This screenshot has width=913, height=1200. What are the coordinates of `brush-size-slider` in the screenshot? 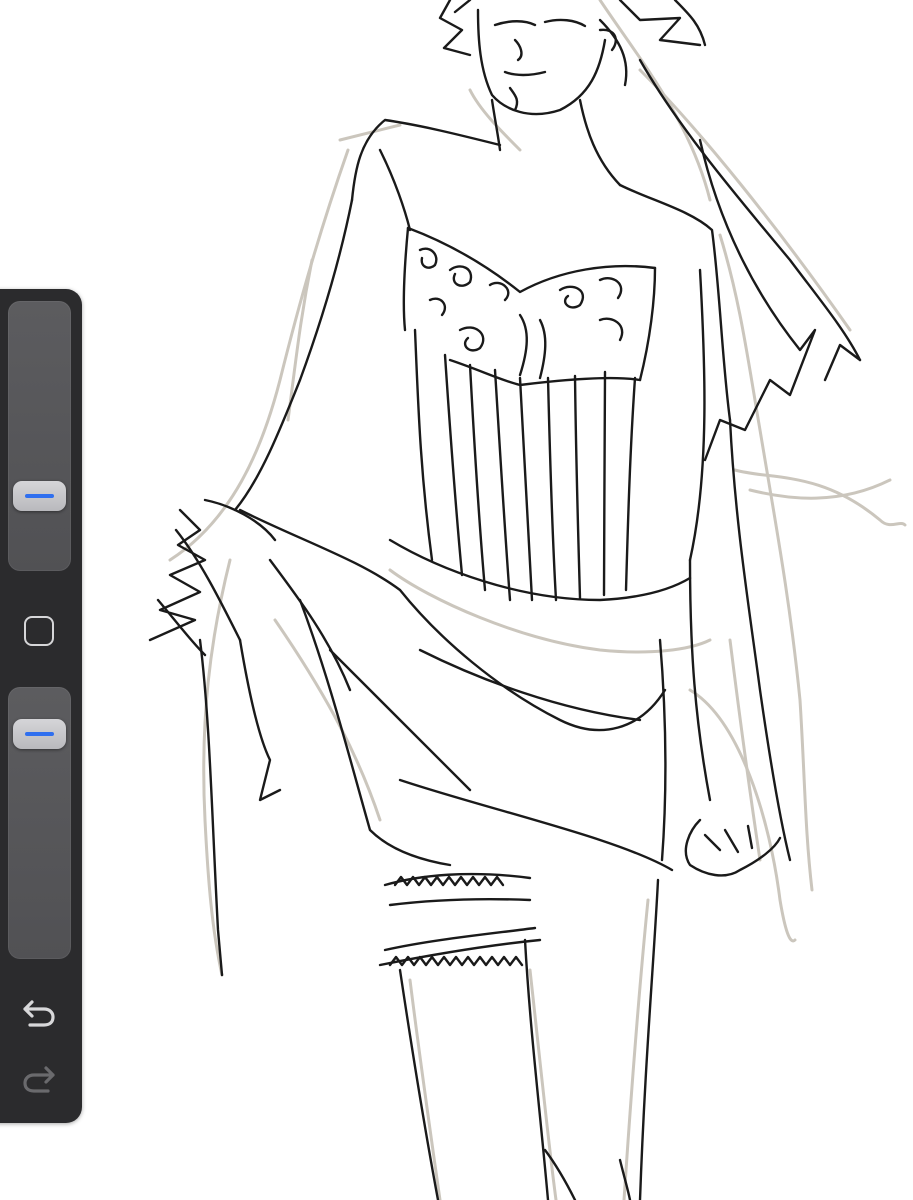 It's located at (39, 436).